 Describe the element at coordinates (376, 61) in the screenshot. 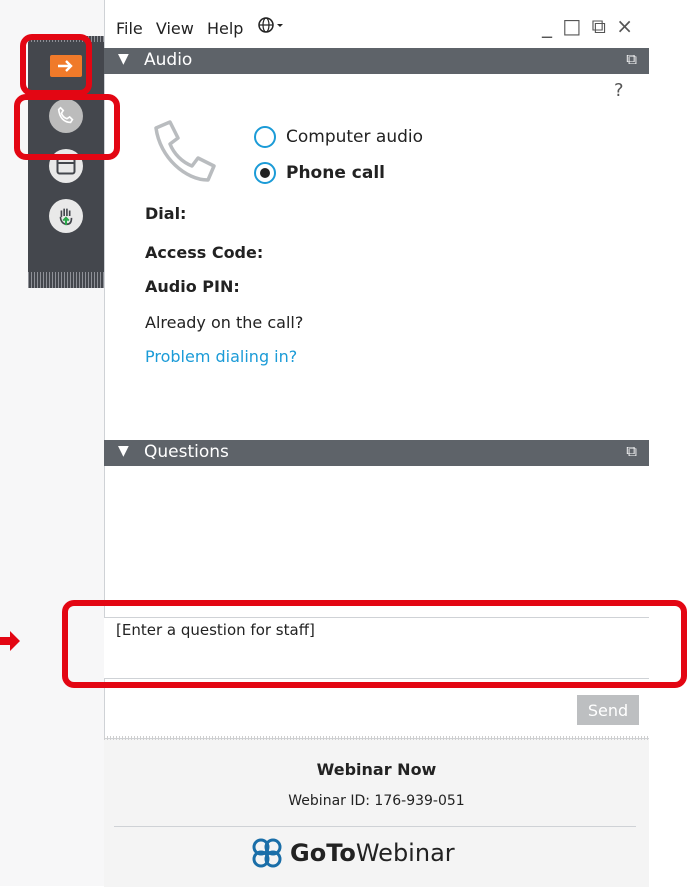

I see `audio-section-header: ▼ Audio ⧉` at that location.